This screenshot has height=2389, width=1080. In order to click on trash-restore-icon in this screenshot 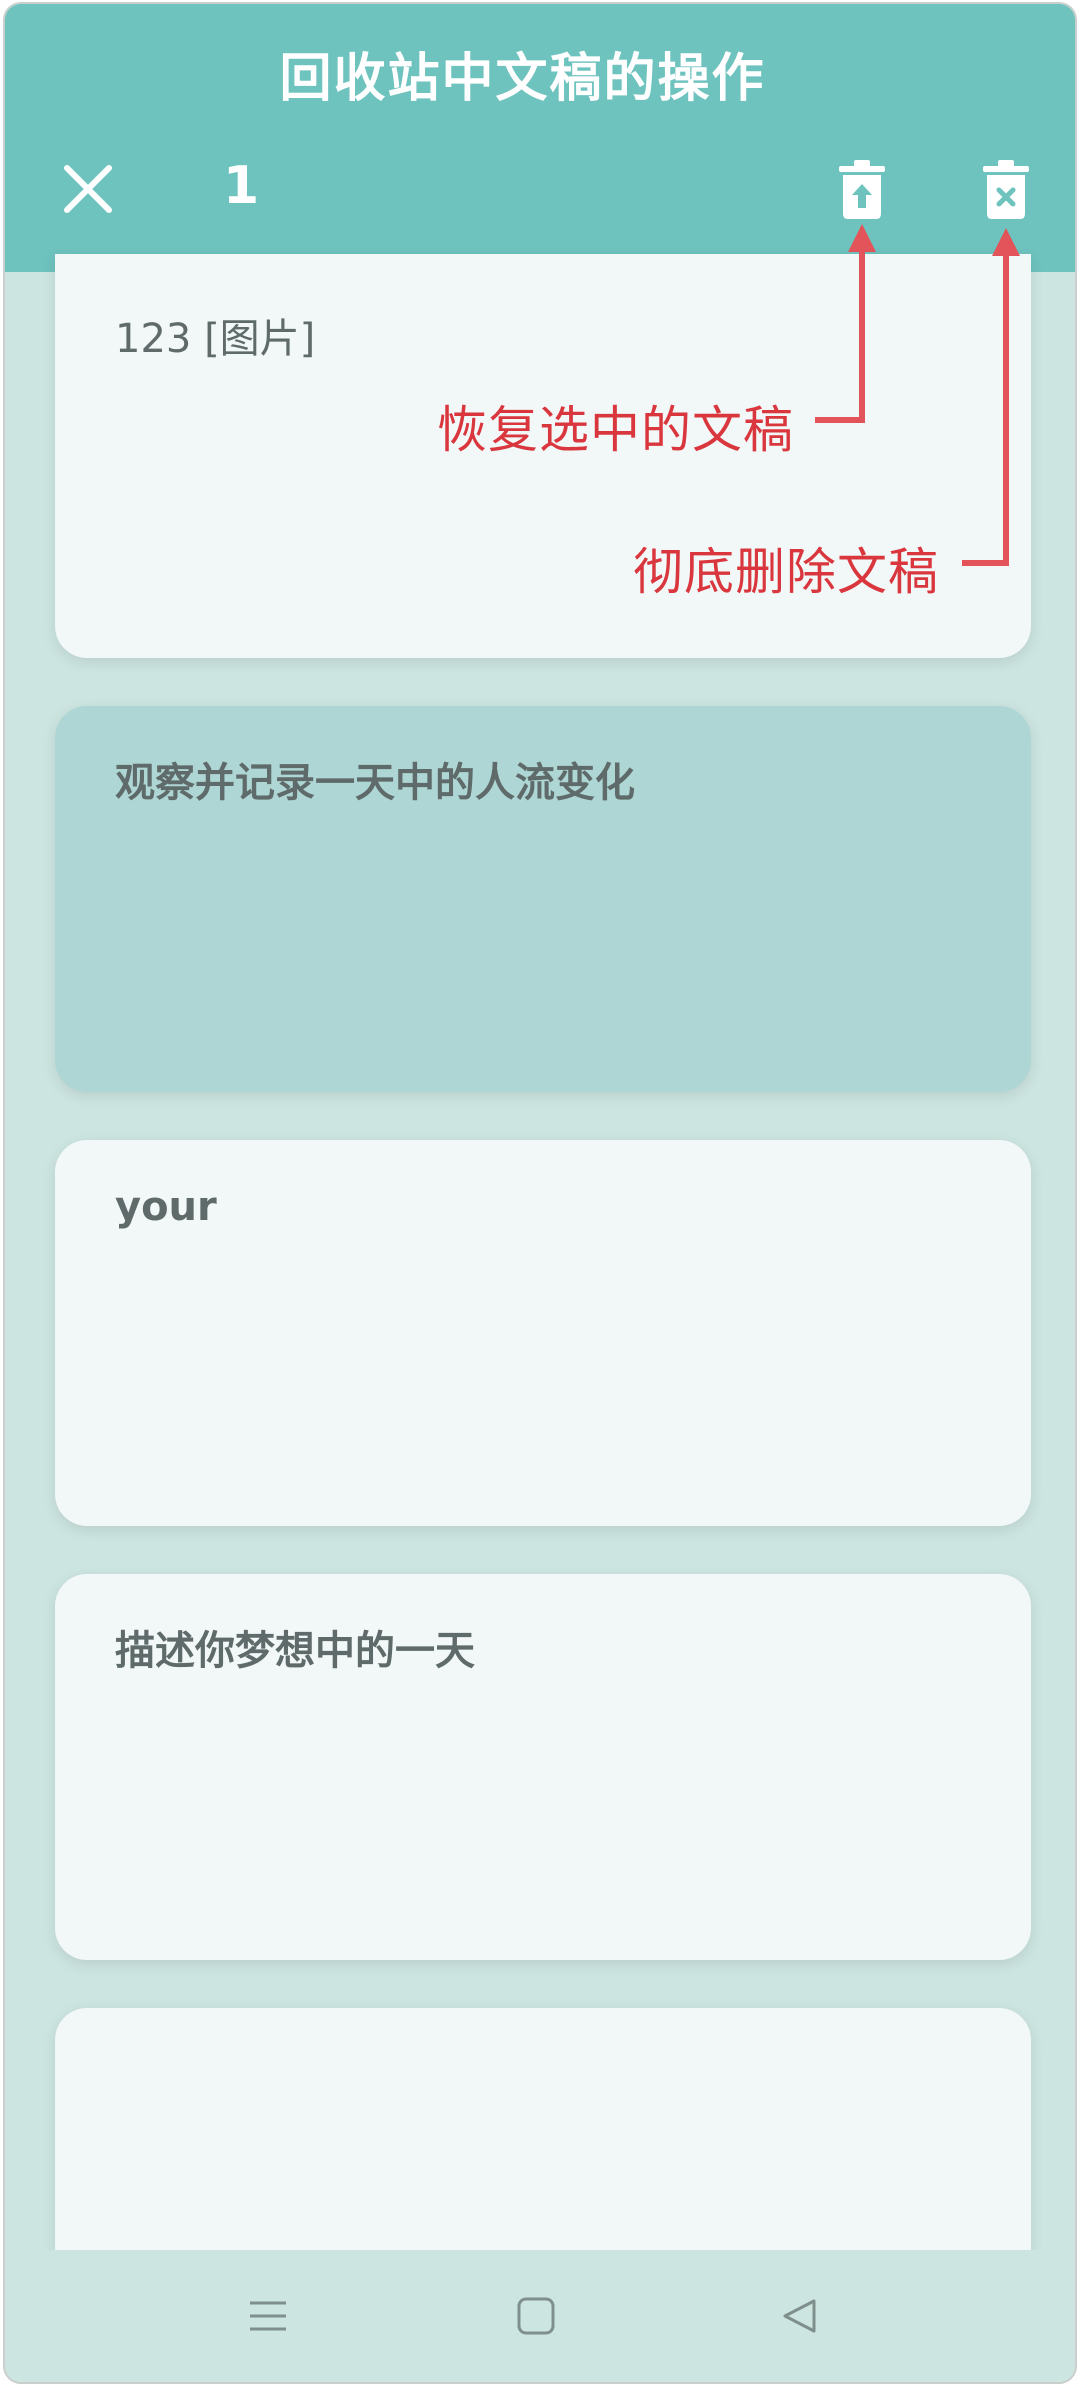, I will do `click(862, 189)`.